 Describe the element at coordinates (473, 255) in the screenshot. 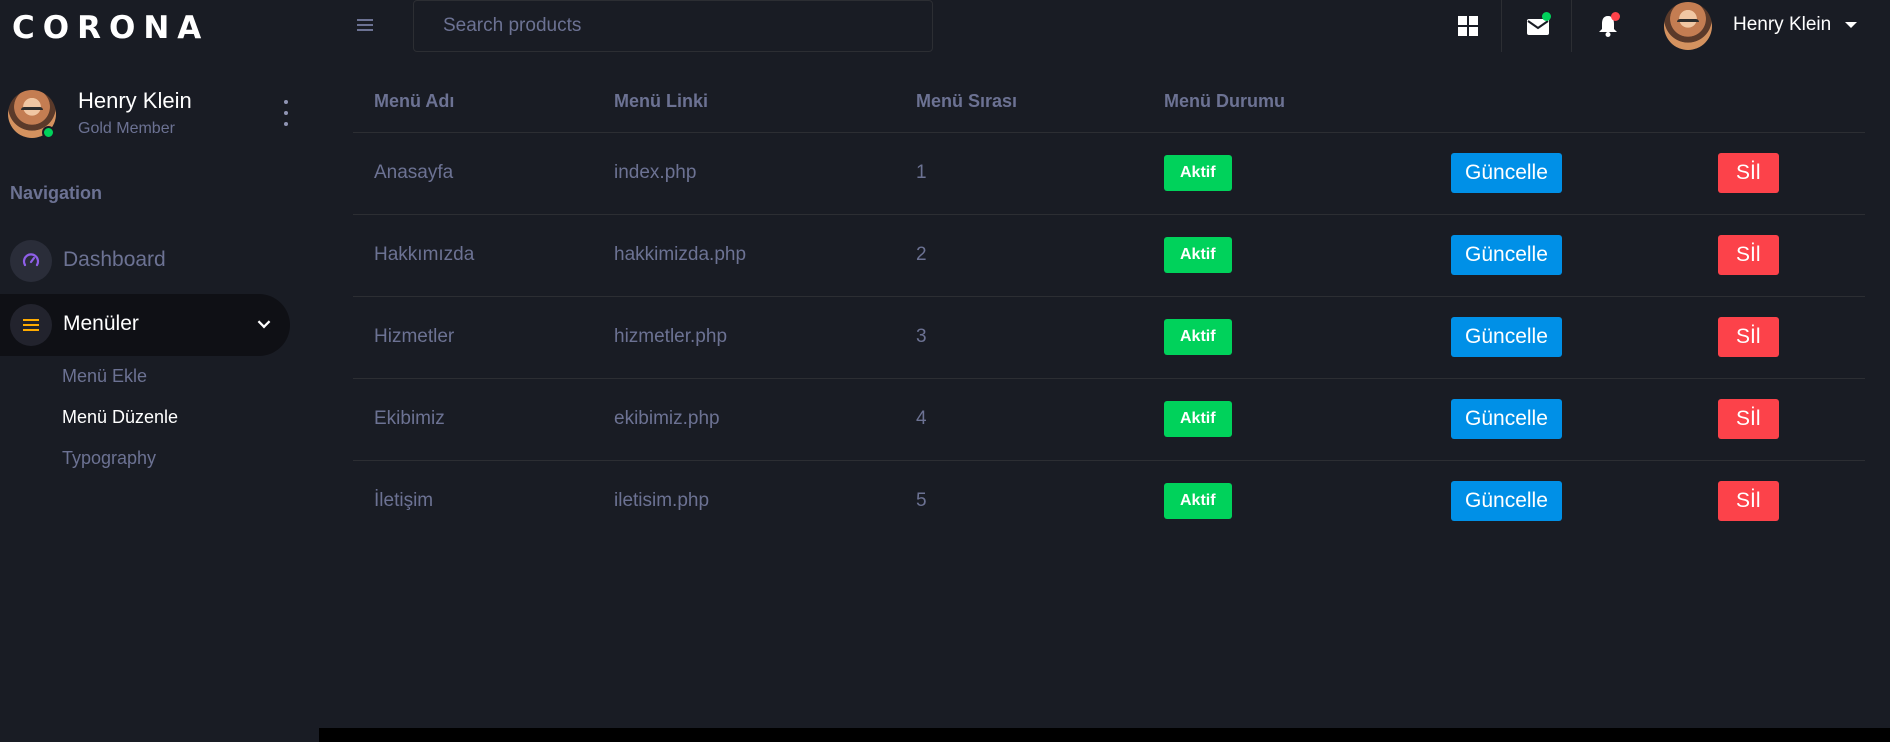

I see `menu-name: Hakkımızda` at that location.